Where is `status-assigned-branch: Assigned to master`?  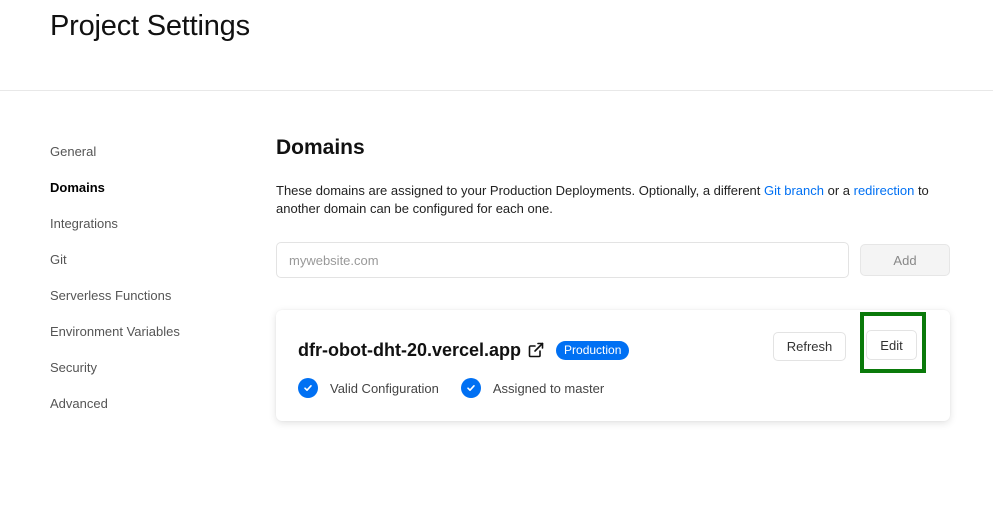 status-assigned-branch: Assigned to master is located at coordinates (532, 388).